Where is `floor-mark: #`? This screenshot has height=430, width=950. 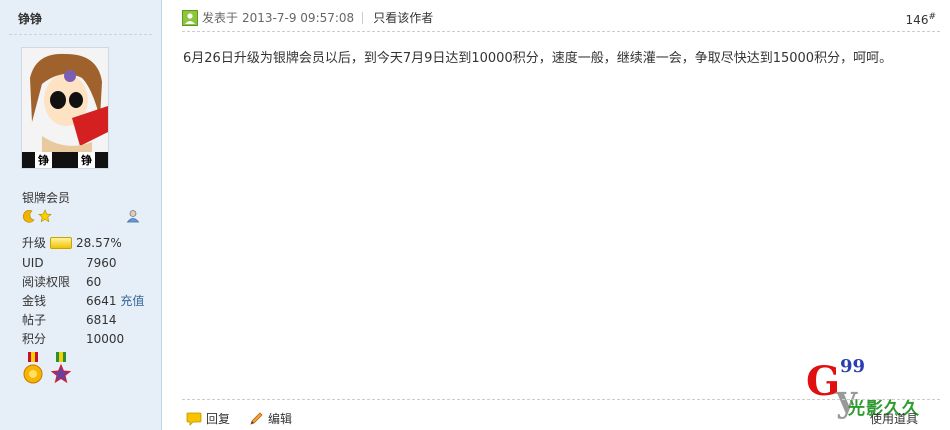
floor-mark: # is located at coordinates (932, 17).